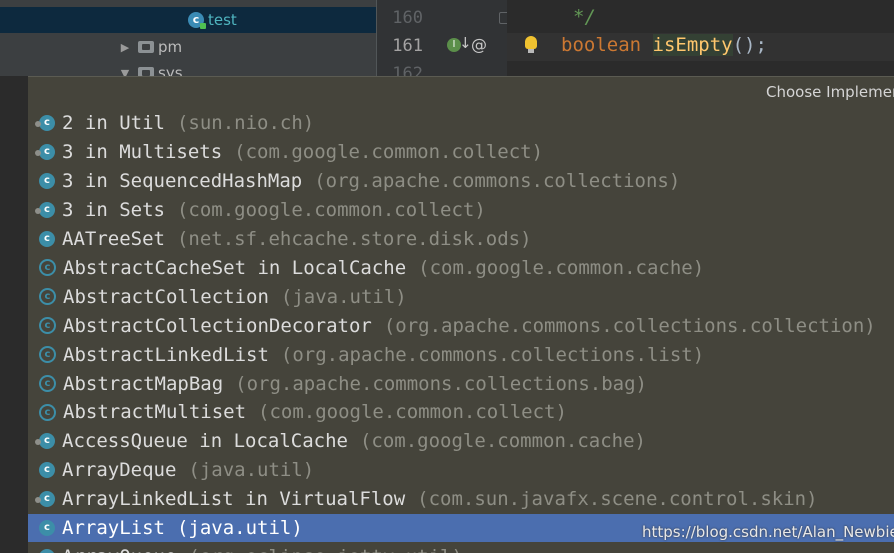 Image resolution: width=894 pixels, height=553 pixels. What do you see at coordinates (113, 528) in the screenshot?
I see `implementation-name: ArrayList` at bounding box center [113, 528].